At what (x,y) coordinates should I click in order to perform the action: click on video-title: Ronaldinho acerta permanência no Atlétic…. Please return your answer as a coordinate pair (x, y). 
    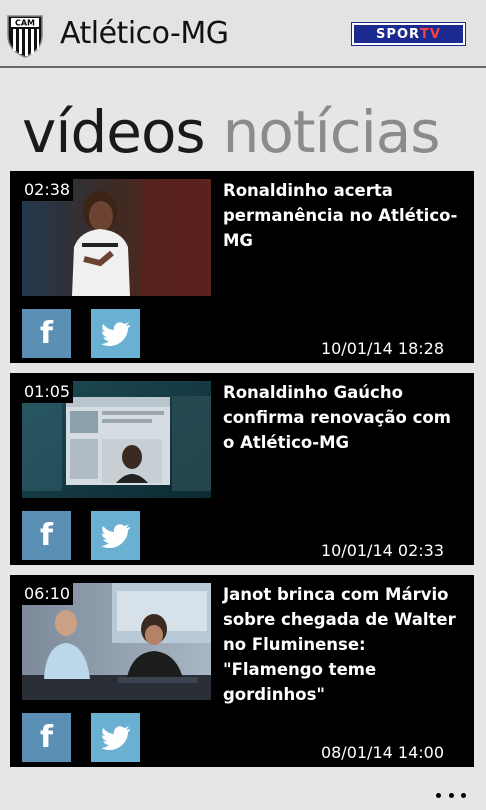
    Looking at the image, I should click on (343, 215).